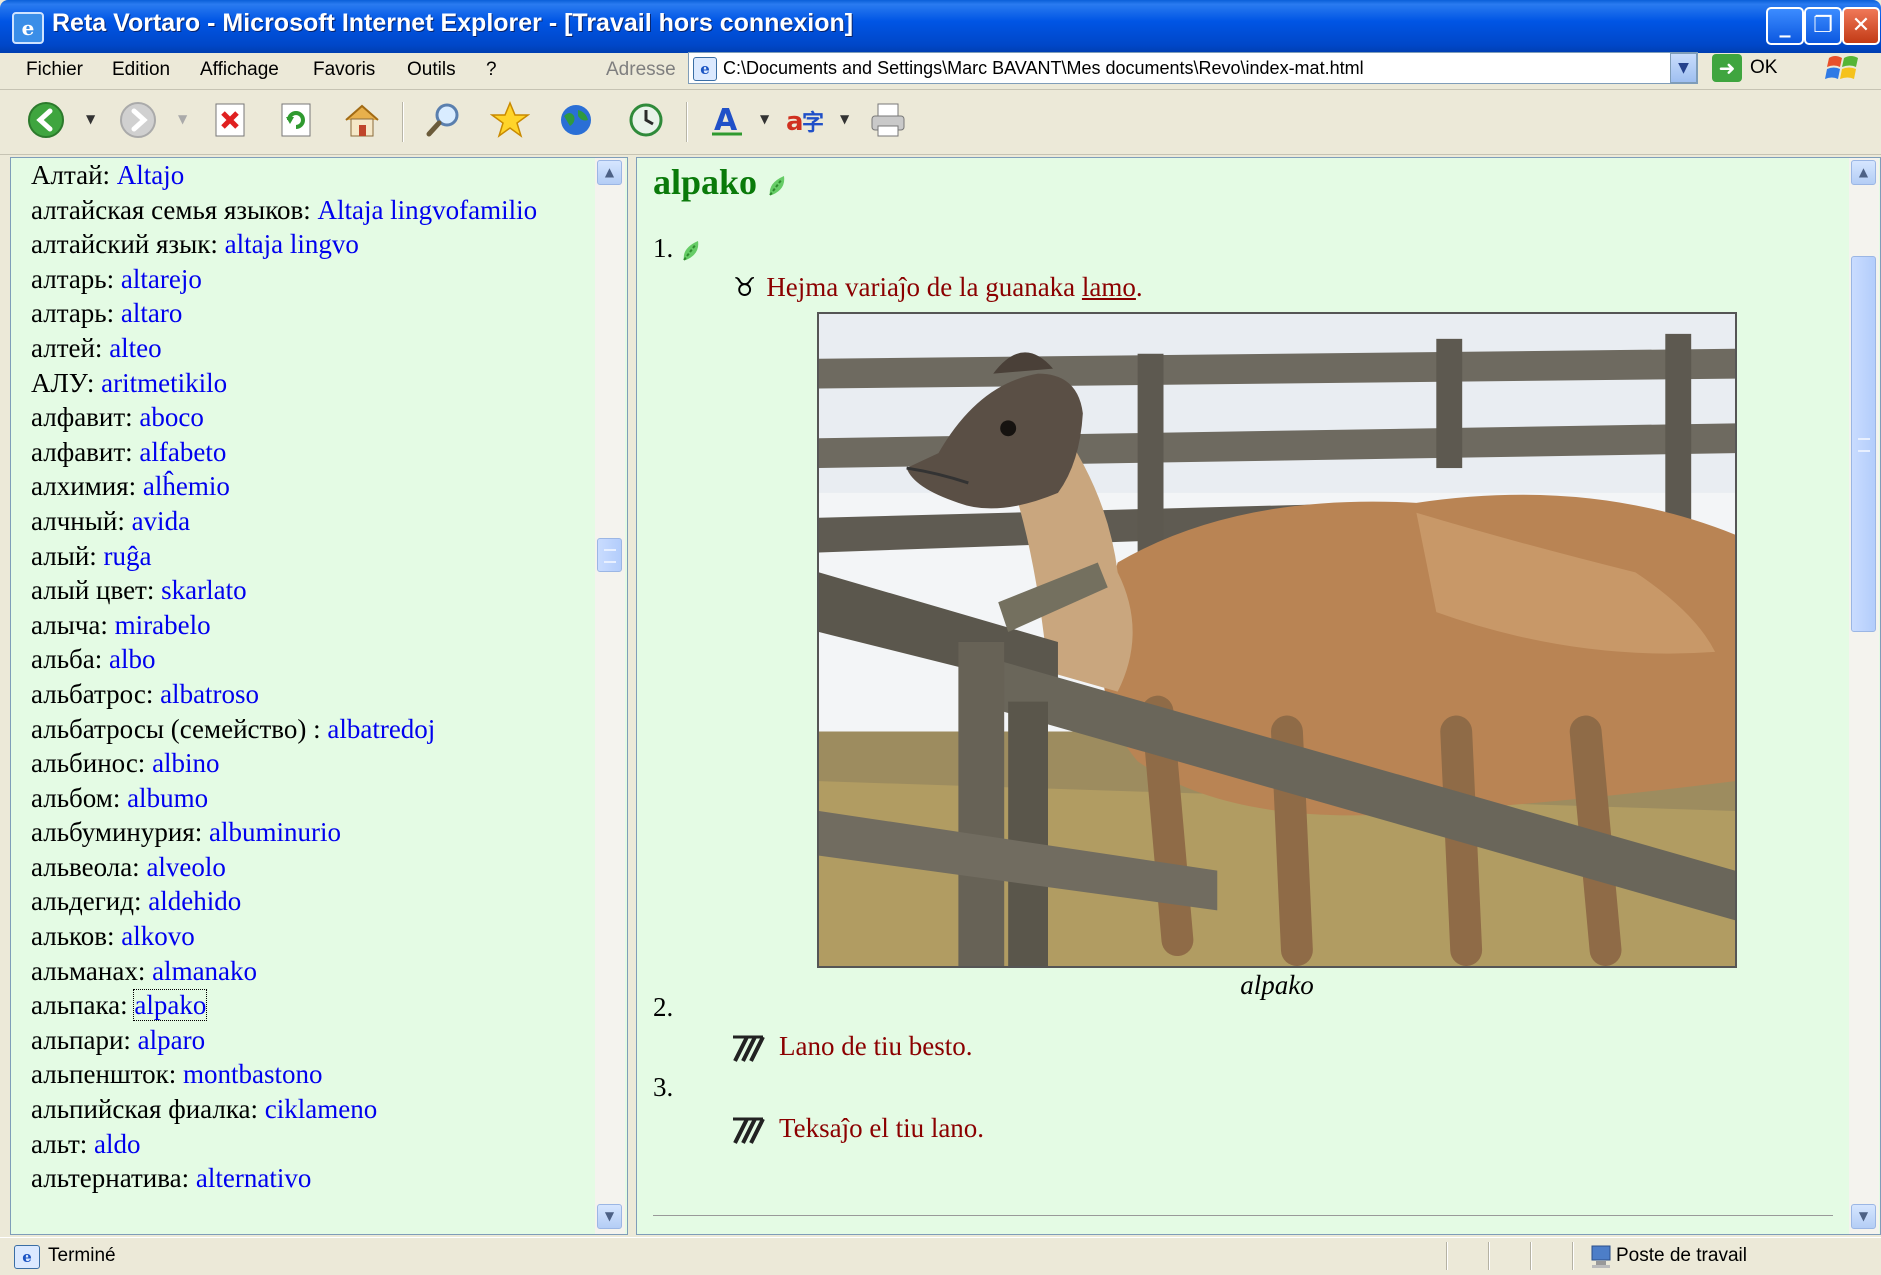  Describe the element at coordinates (427, 210) in the screenshot. I see `index-entry-link: Altaja lingvofamilio` at that location.